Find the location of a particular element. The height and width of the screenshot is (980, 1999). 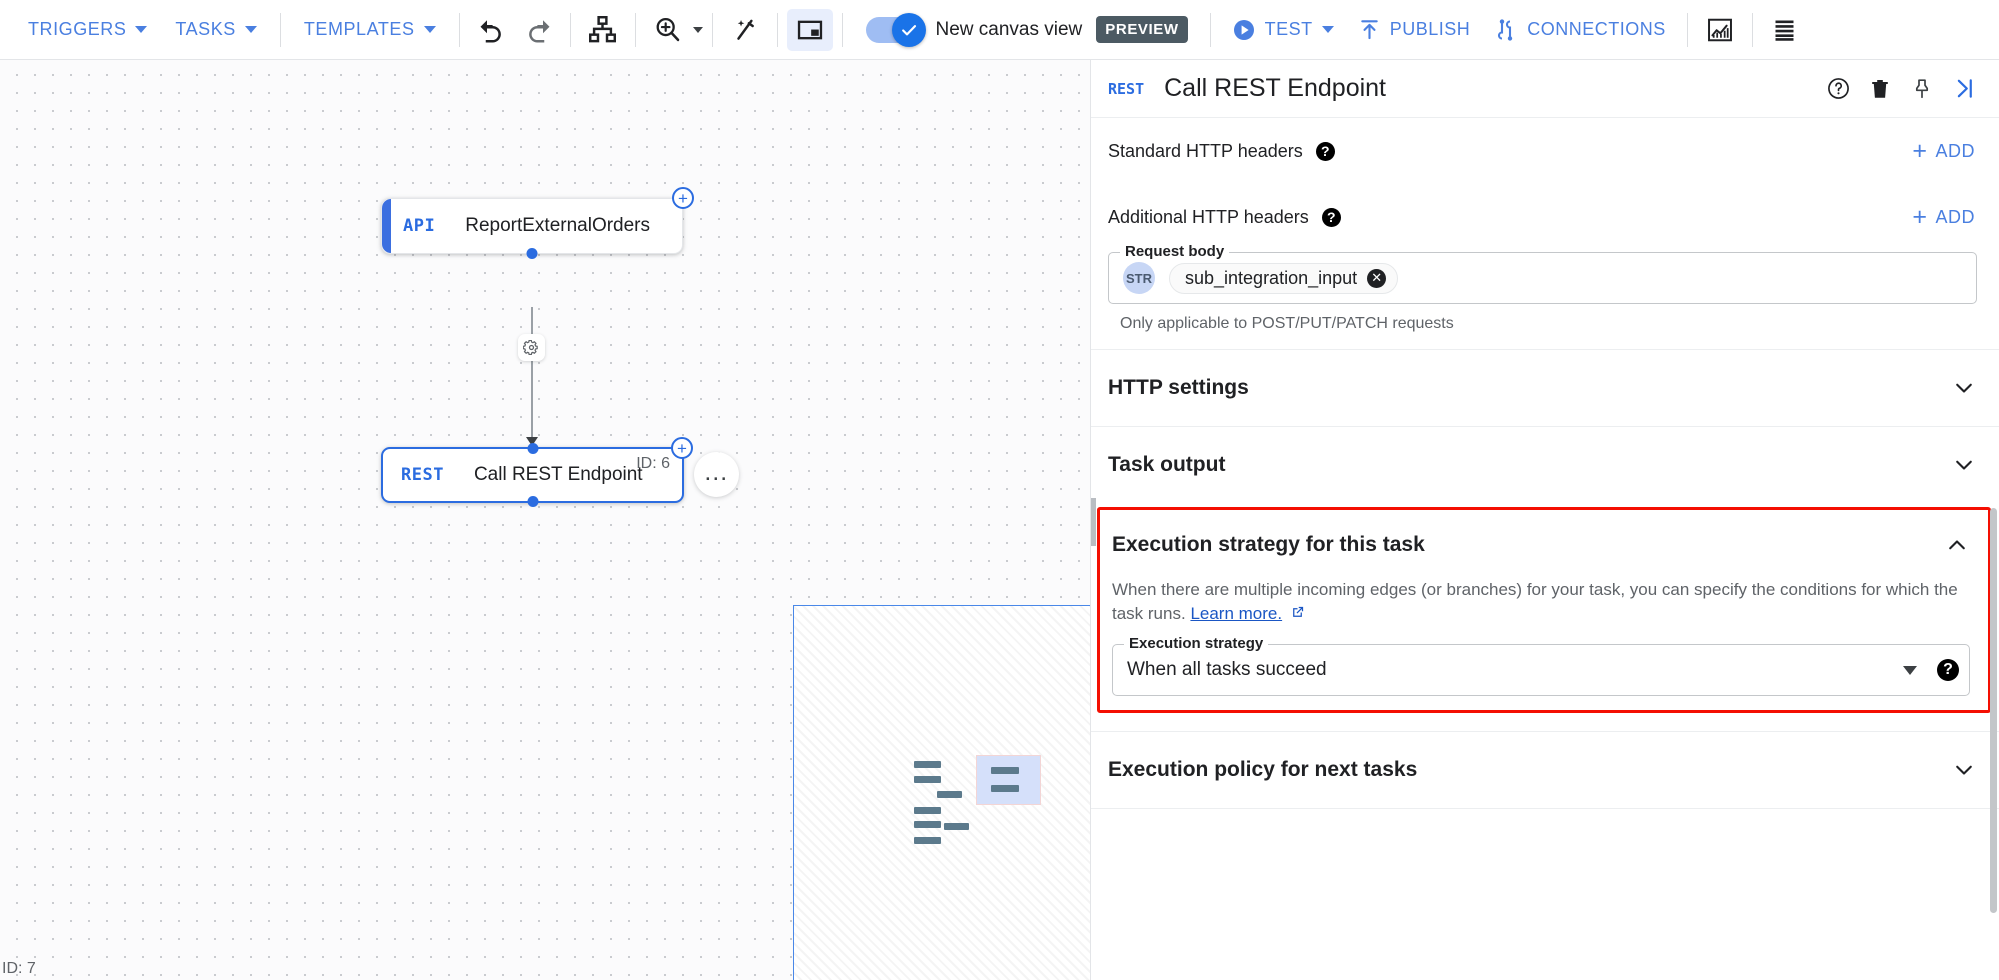

request-body-type-chip: STR is located at coordinates (1139, 278).